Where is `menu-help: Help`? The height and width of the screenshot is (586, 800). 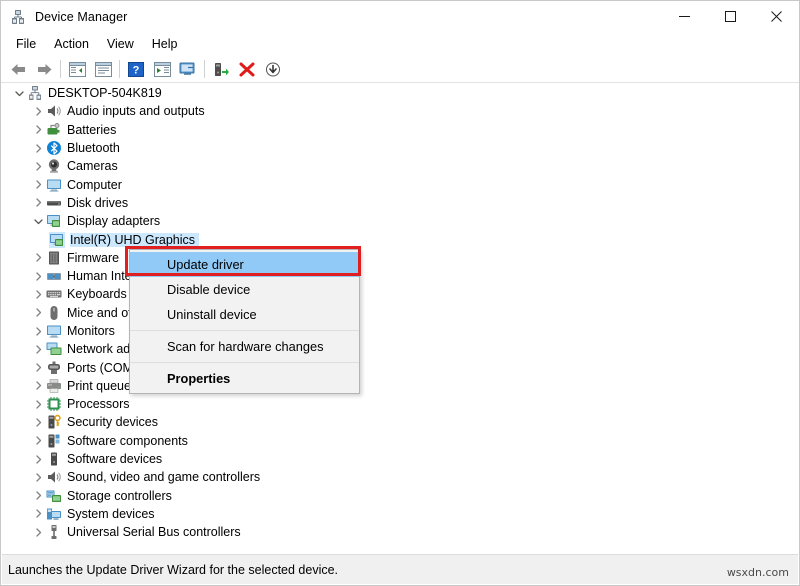 menu-help: Help is located at coordinates (165, 44).